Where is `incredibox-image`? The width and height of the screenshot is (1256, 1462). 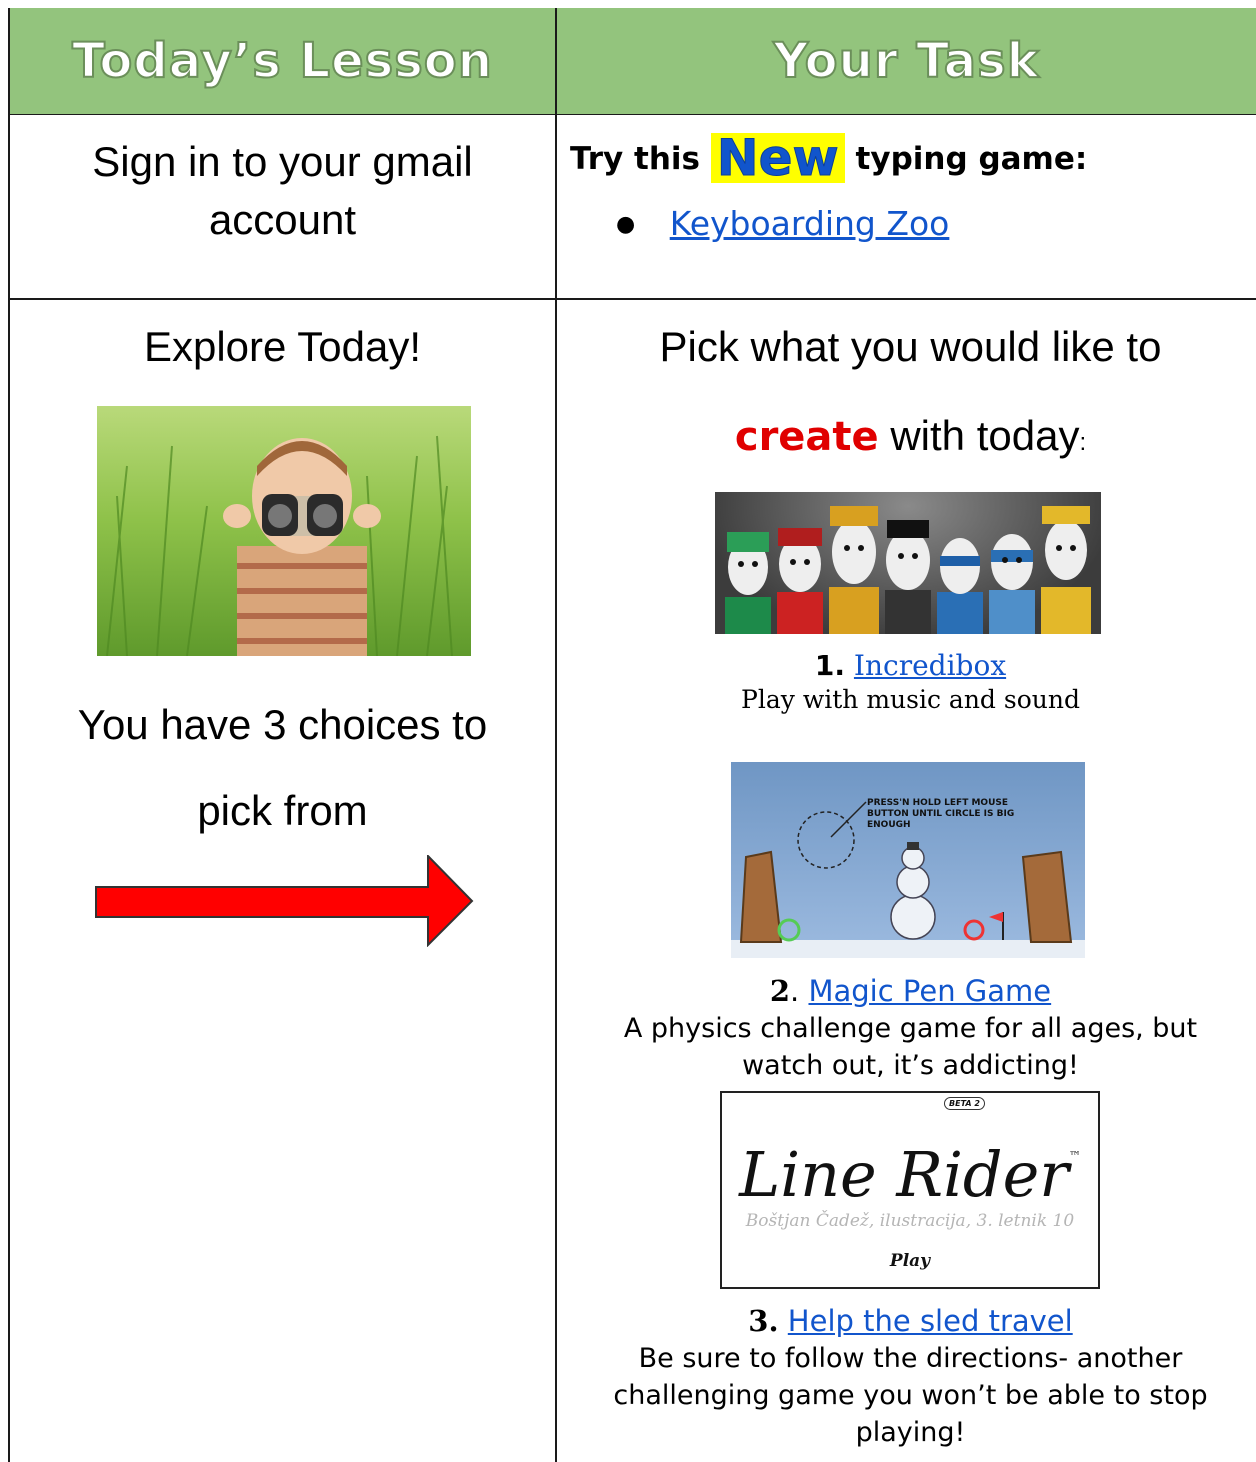
incredibox-image is located at coordinates (908, 563).